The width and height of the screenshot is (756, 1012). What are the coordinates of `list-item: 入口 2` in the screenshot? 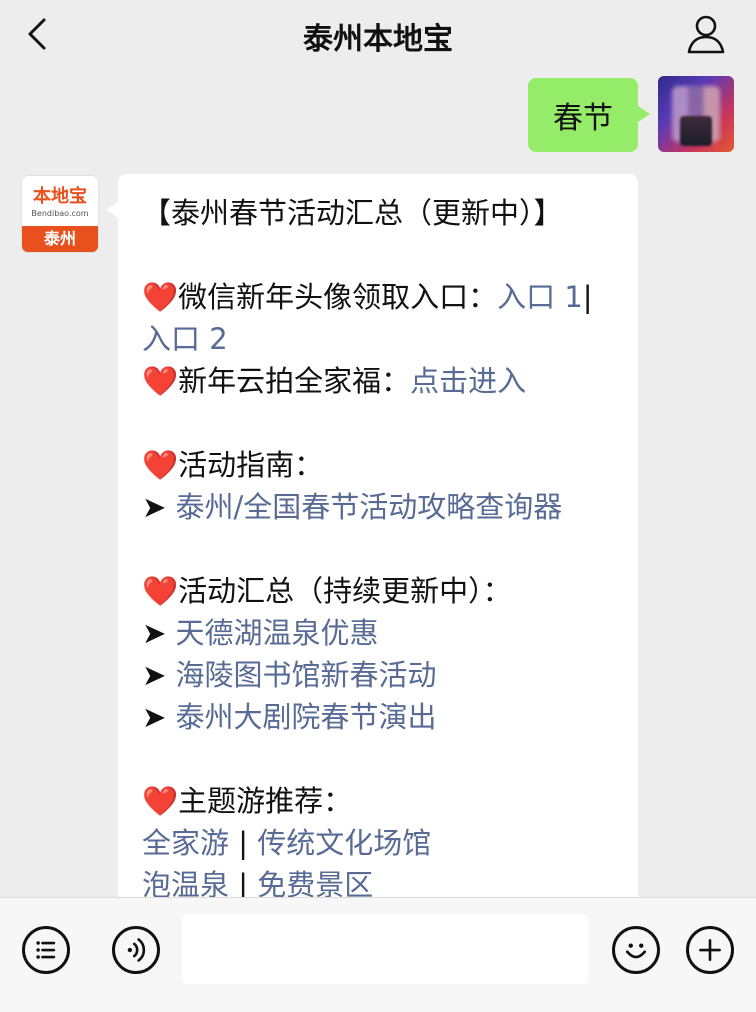 It's located at (382, 339).